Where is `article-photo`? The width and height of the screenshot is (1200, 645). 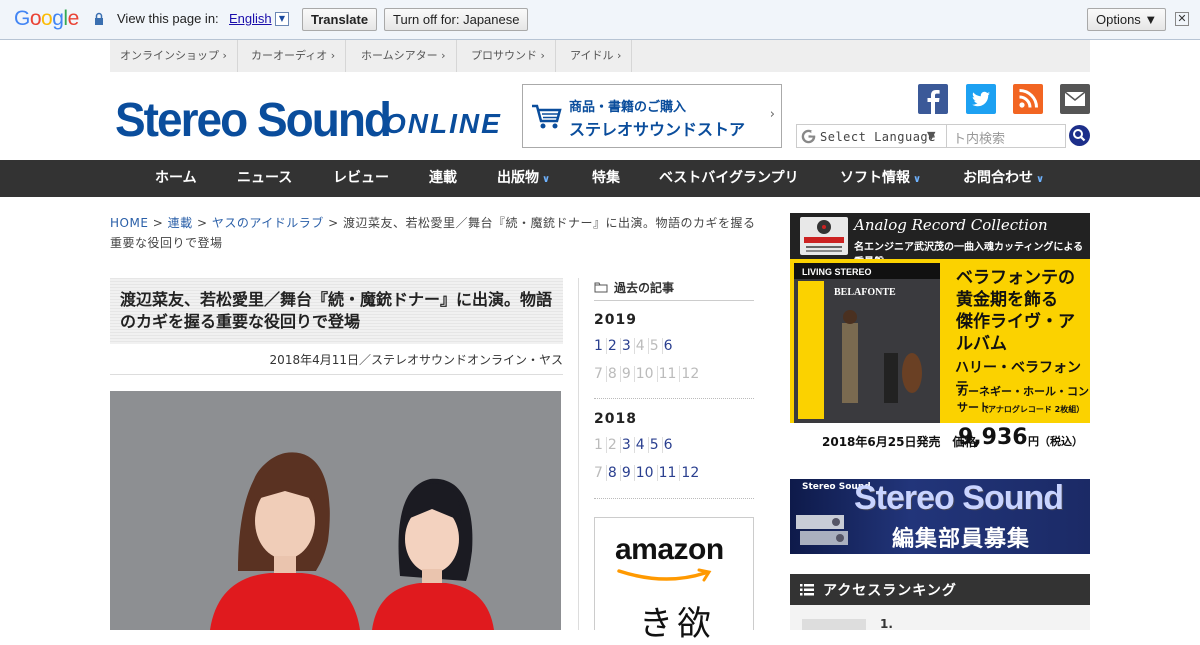
article-photo is located at coordinates (335, 510).